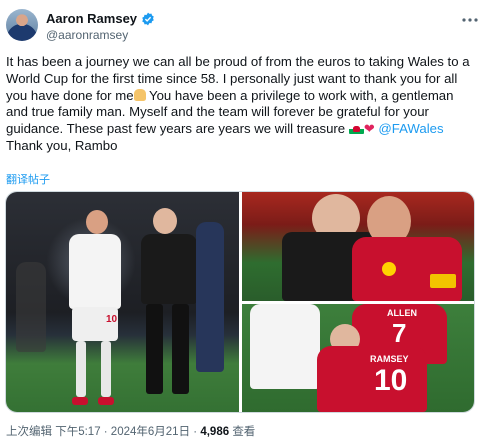  Describe the element at coordinates (470, 18) in the screenshot. I see `more-options-icon` at that location.